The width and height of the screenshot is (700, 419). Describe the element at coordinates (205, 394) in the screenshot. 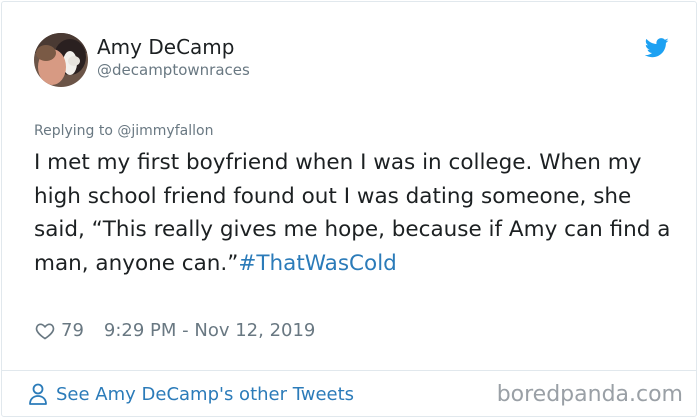

I see `see-other-tweets-label: See Amy DeCamp's other Tweets` at that location.